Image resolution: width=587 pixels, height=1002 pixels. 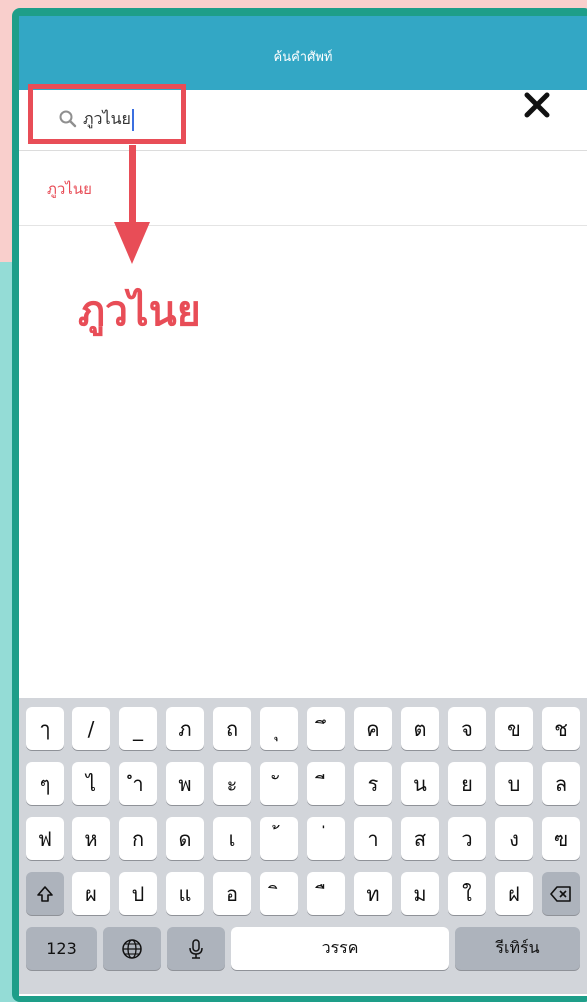 What do you see at coordinates (373, 728) in the screenshot?
I see `key: ค` at bounding box center [373, 728].